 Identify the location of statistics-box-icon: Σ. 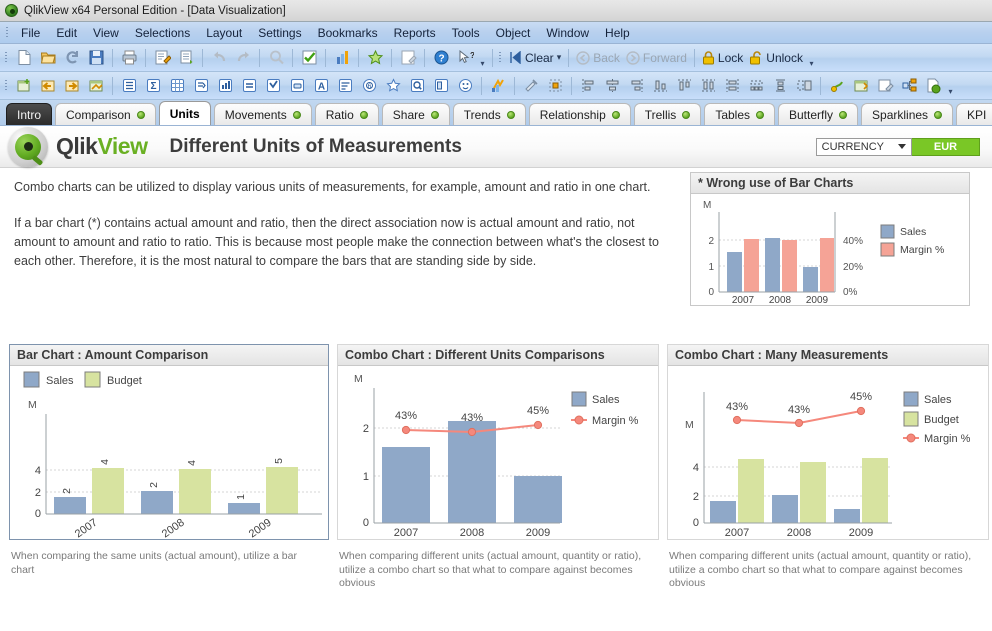
(153, 86).